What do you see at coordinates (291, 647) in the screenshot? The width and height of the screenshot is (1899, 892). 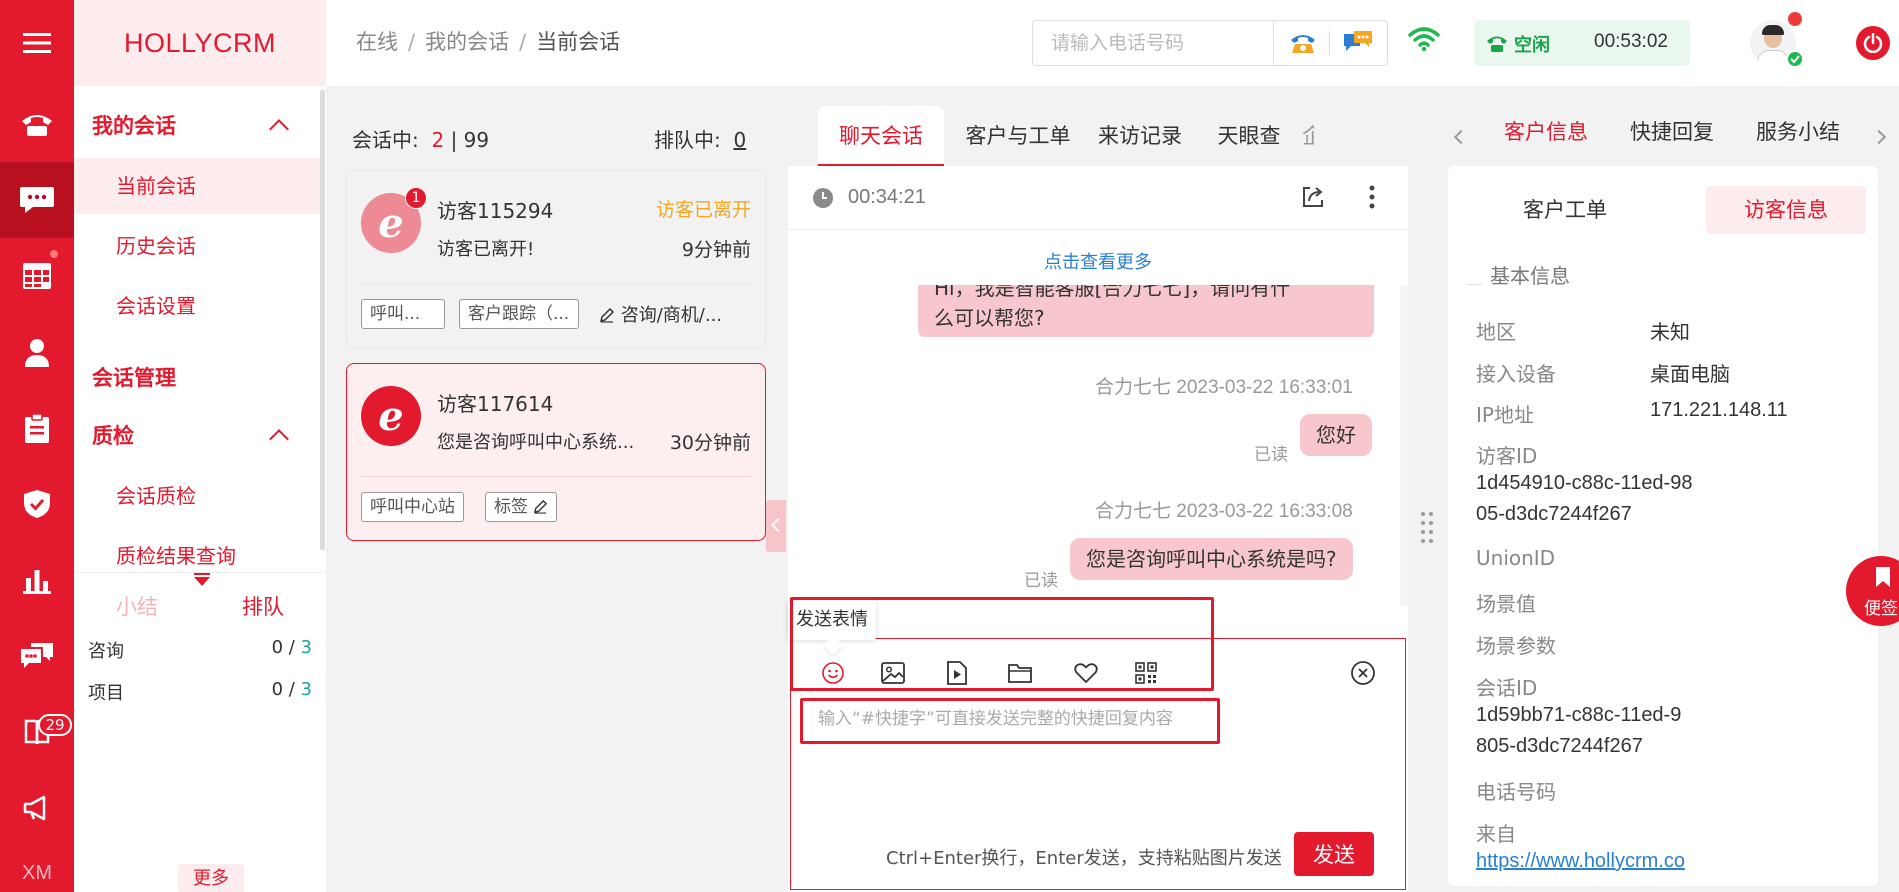 I see `stat-value: 0 / 3` at bounding box center [291, 647].